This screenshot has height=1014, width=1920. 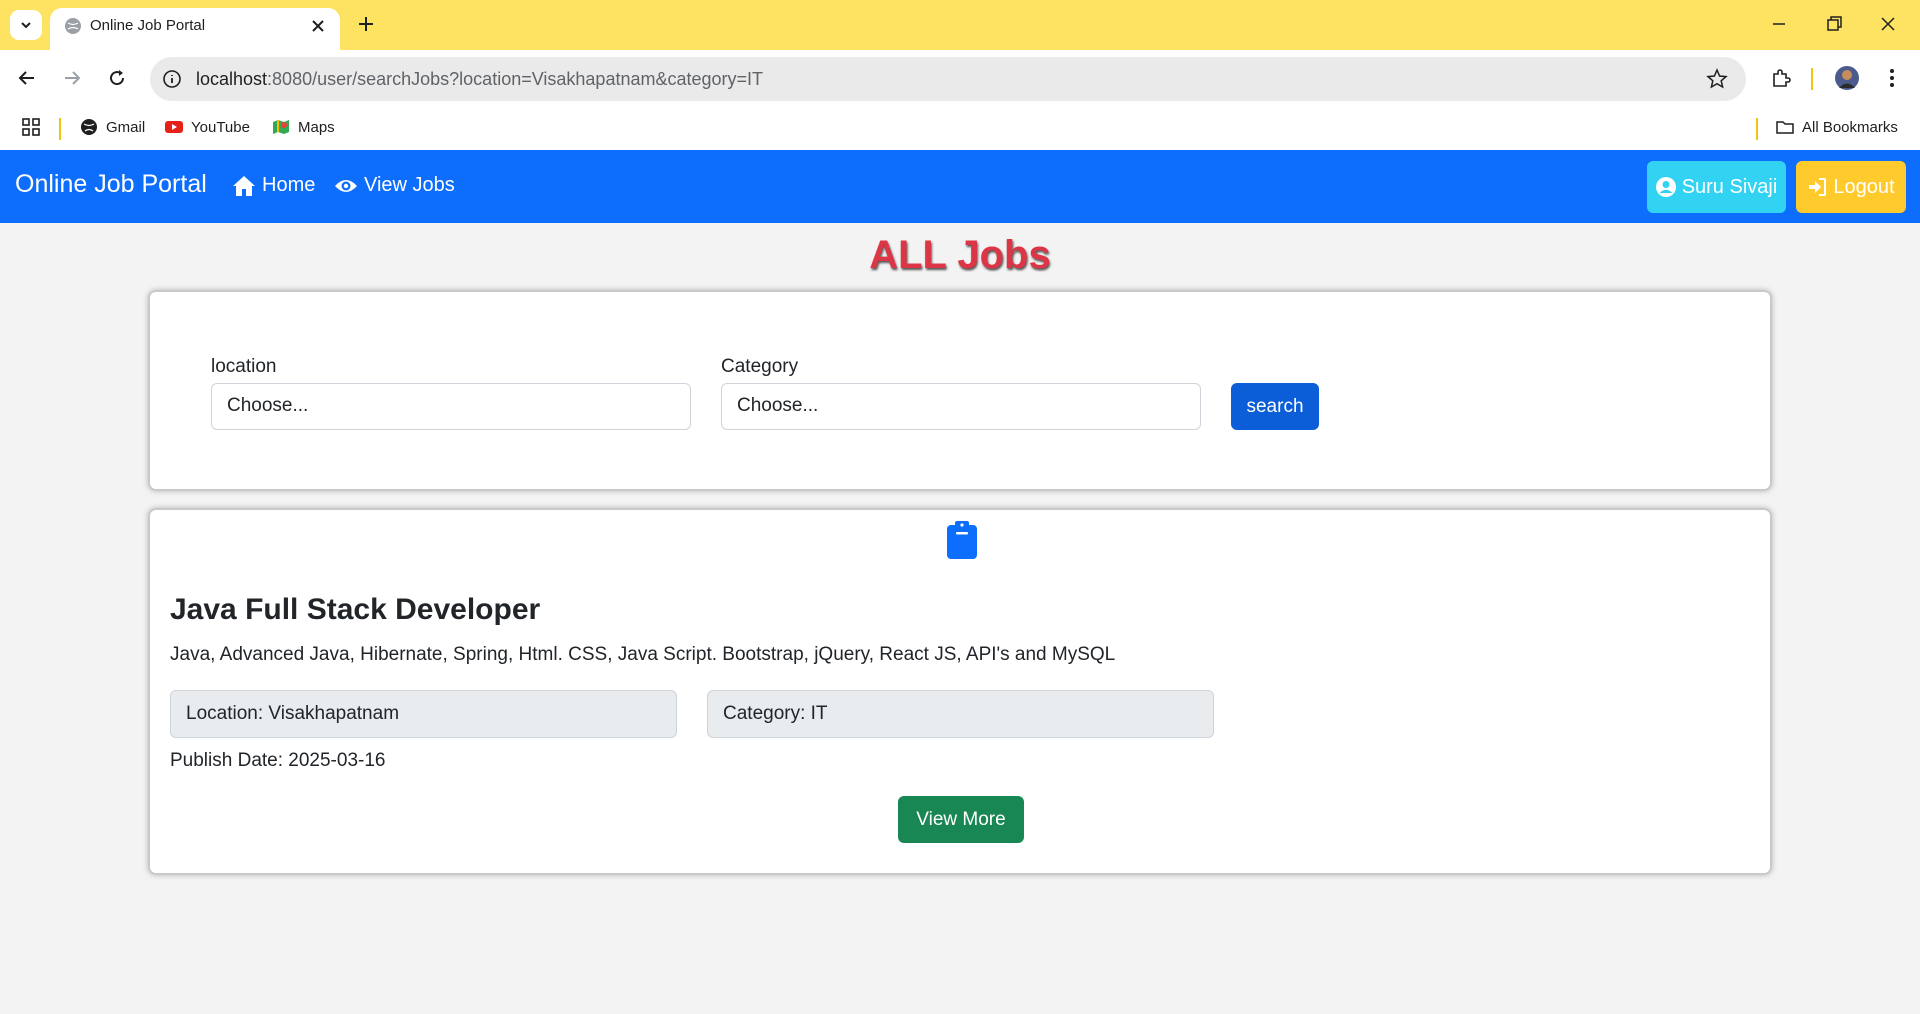 I want to click on bookmark-gmail: Gmail, so click(x=112, y=127).